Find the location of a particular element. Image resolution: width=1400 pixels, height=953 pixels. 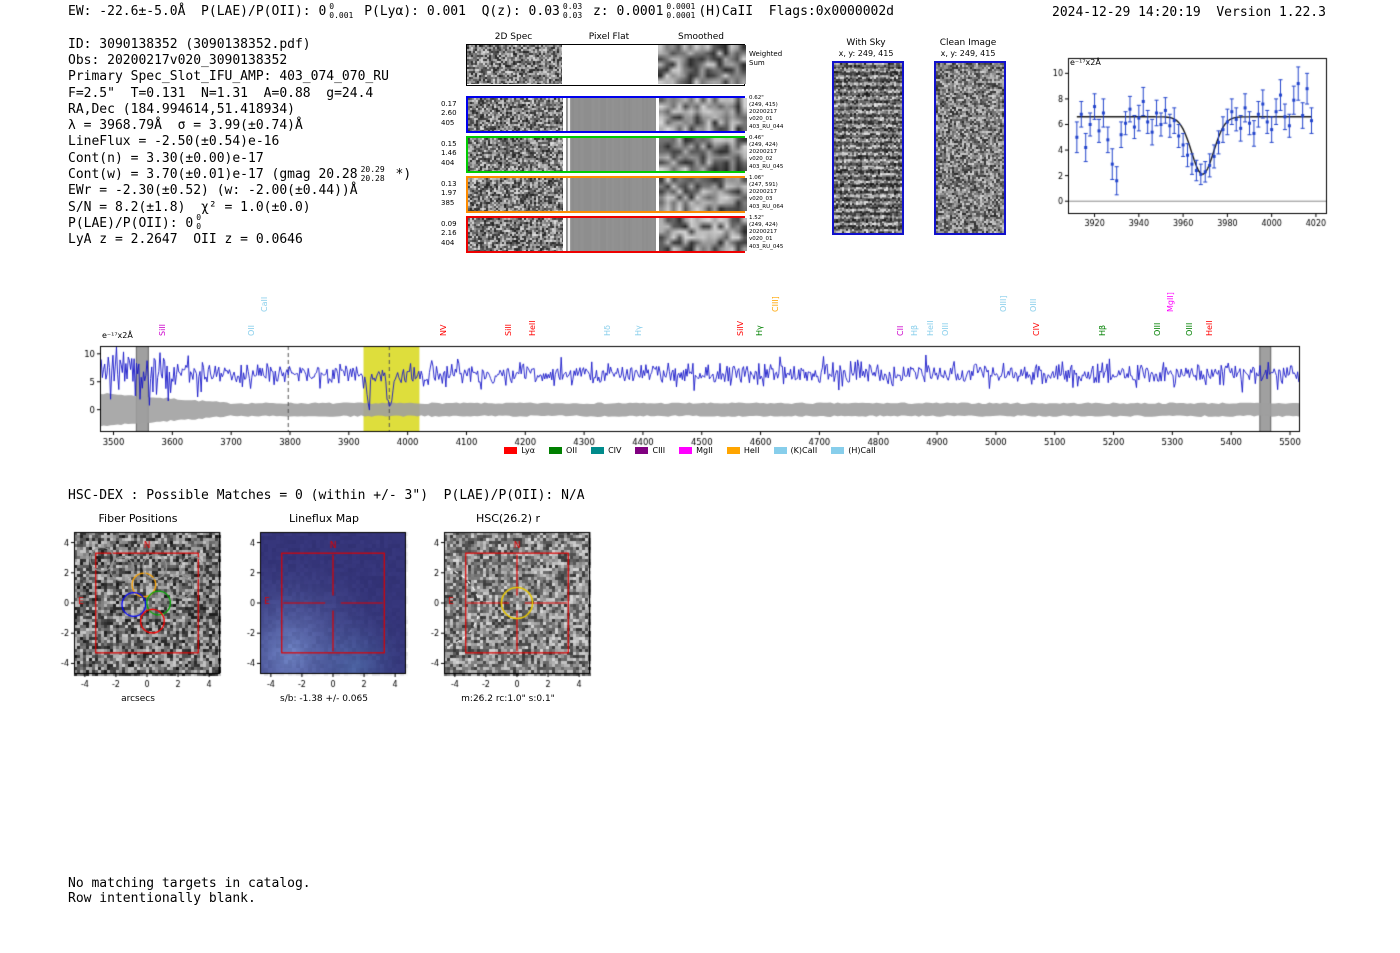

legend-label: CIII is located at coordinates (659, 450).